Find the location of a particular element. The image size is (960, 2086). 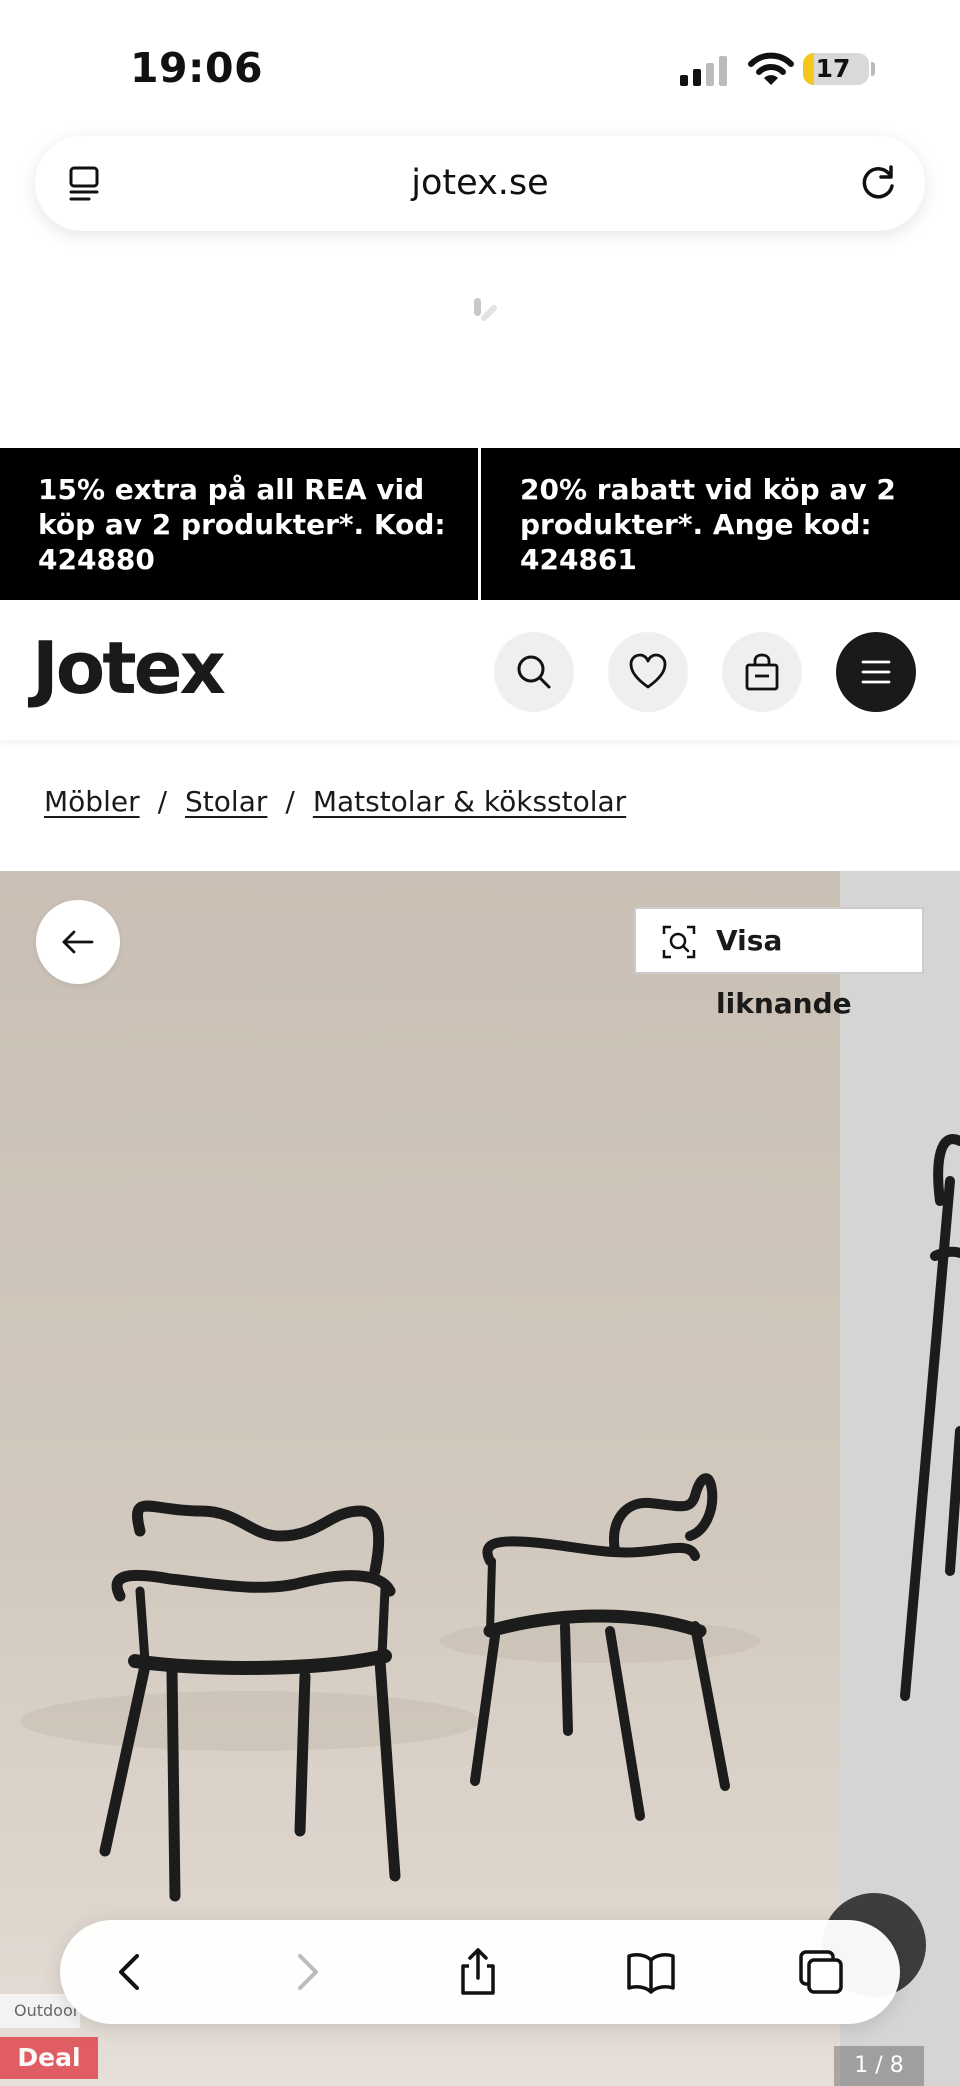

heart-icon is located at coordinates (648, 671).